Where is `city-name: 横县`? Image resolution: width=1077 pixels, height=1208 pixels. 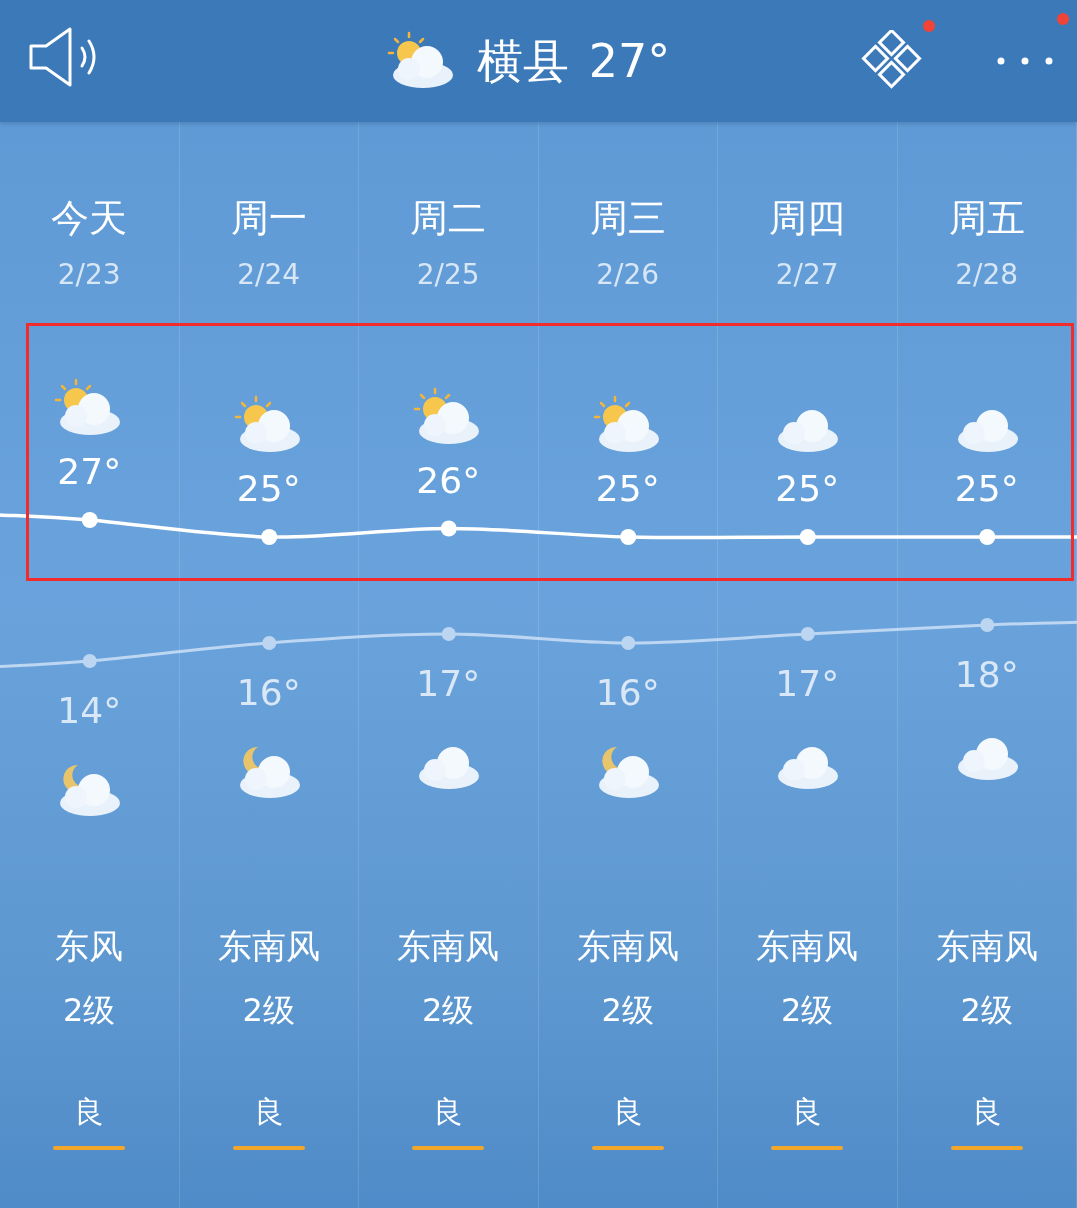
city-name: 横县 is located at coordinates (522, 61).